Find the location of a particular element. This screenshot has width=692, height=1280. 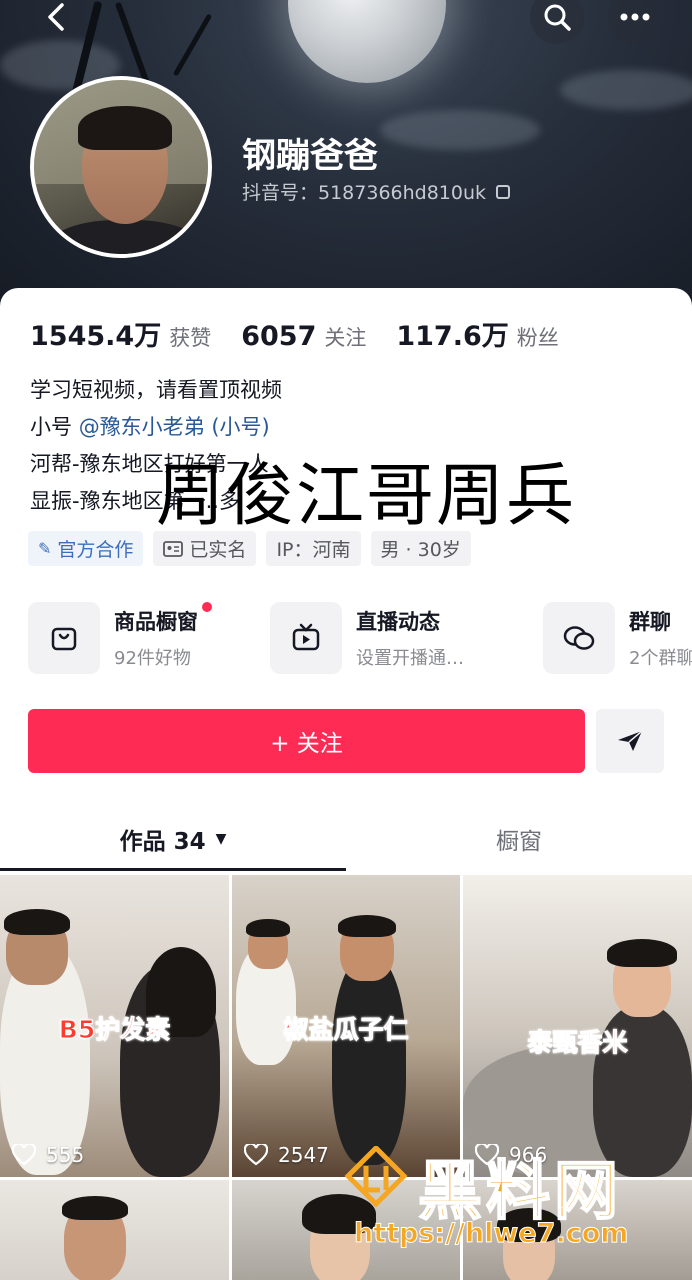

overlay-text: 周俊江哥周兵 is located at coordinates (366, 496).